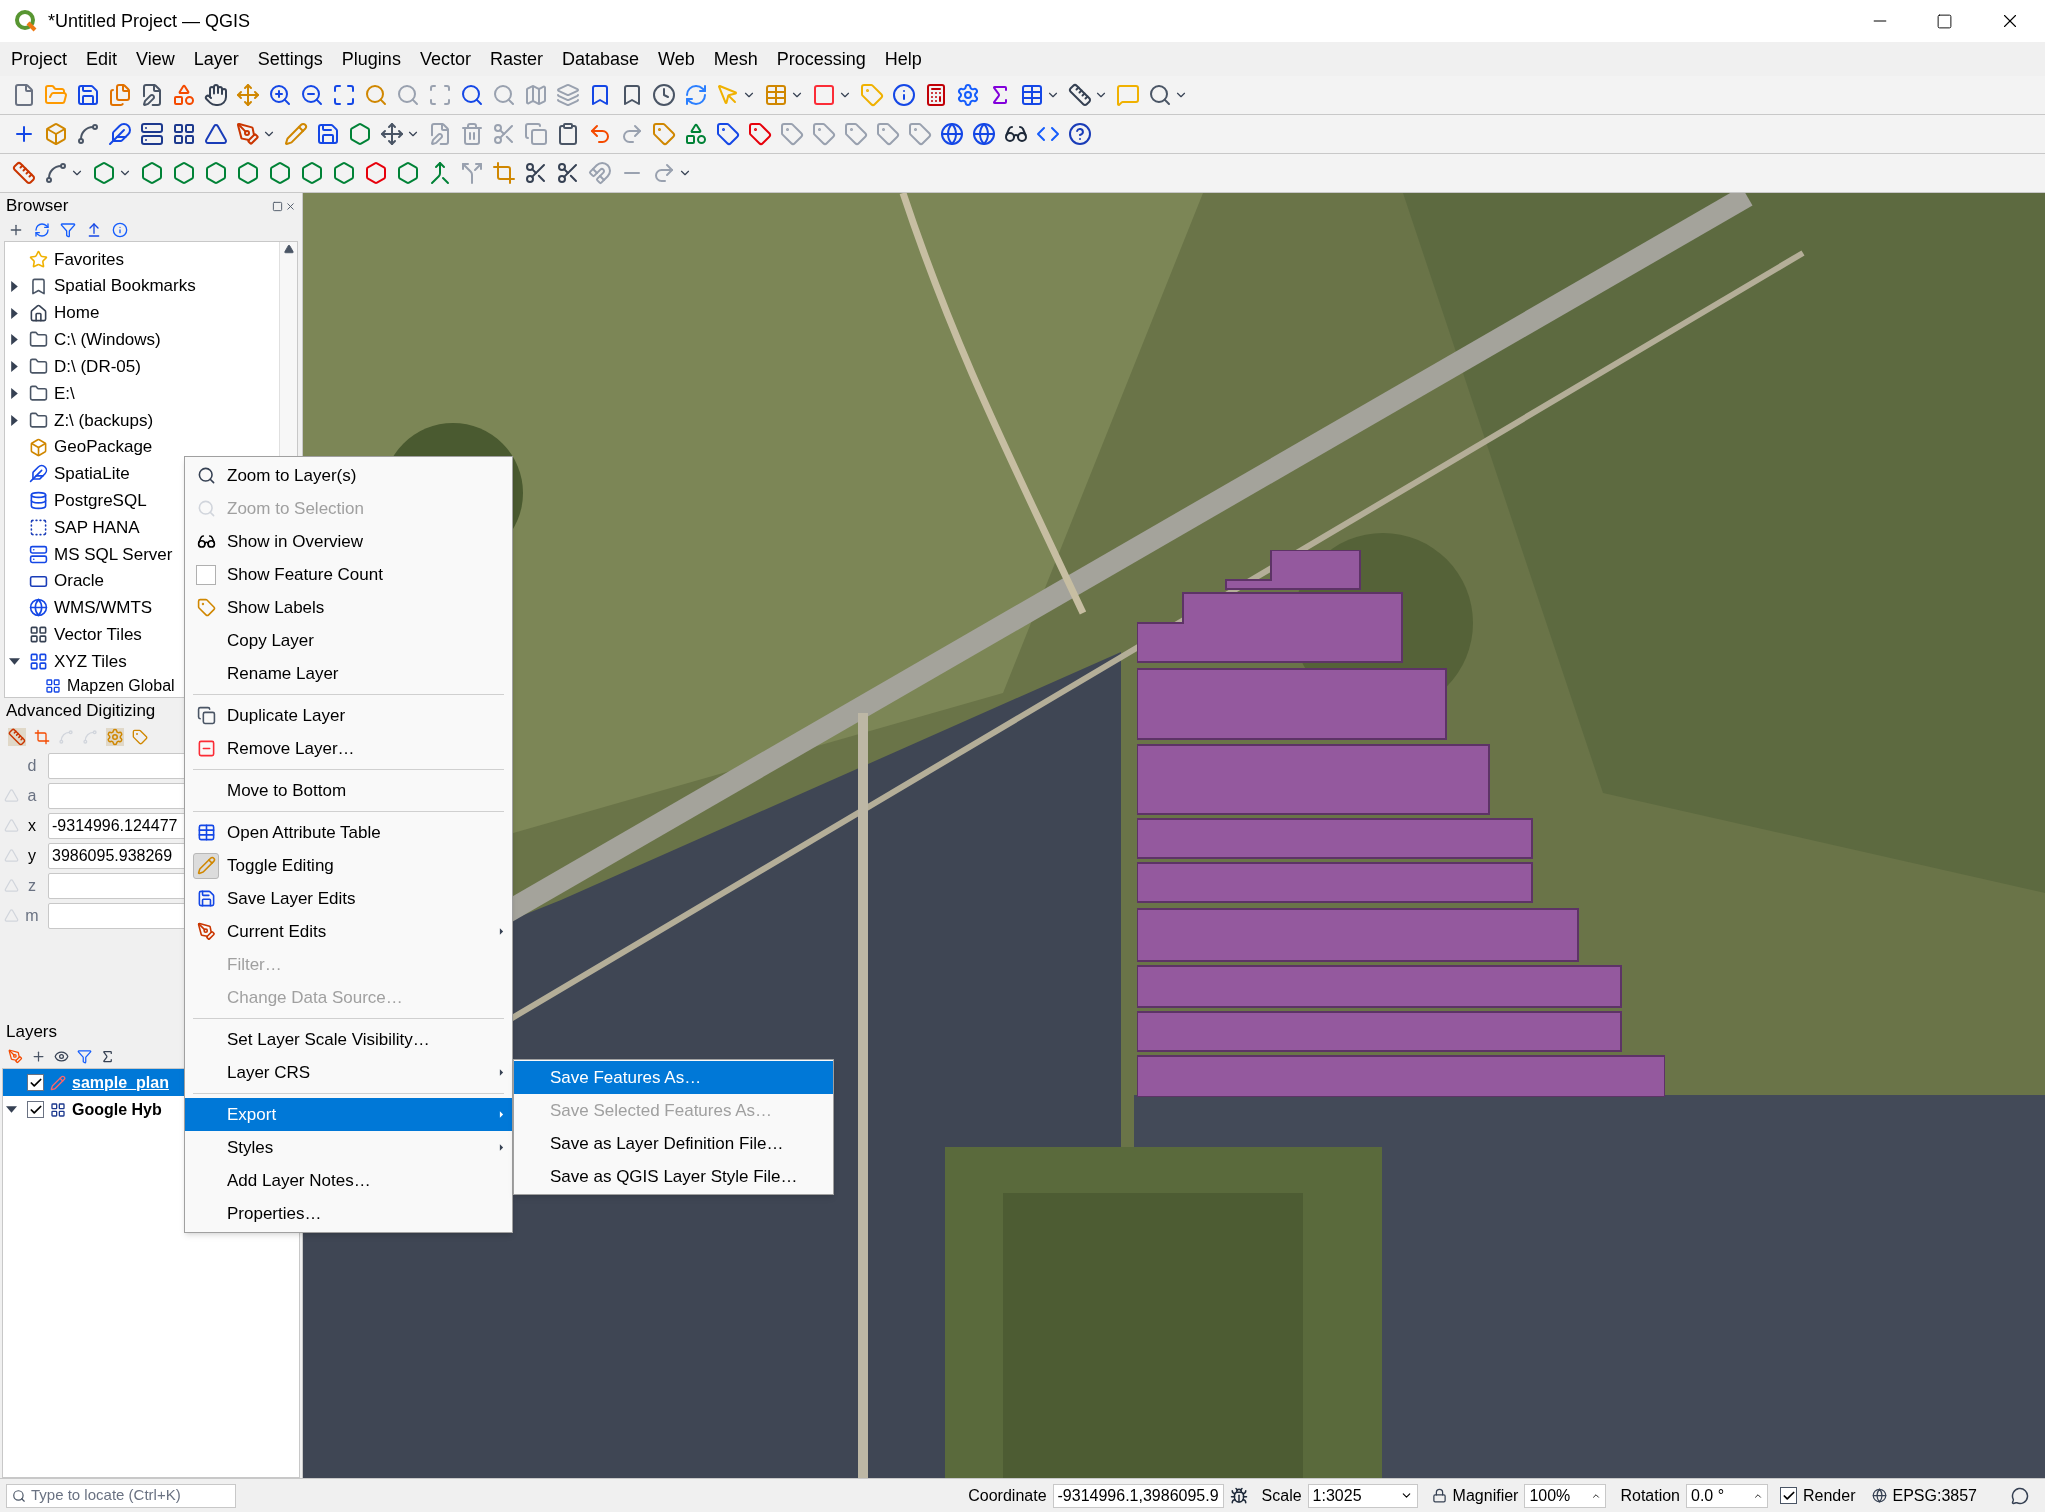 The image size is (2045, 1512). Describe the element at coordinates (149, 21) in the screenshot. I see `window-title: *Untitled Project — QGIS` at that location.